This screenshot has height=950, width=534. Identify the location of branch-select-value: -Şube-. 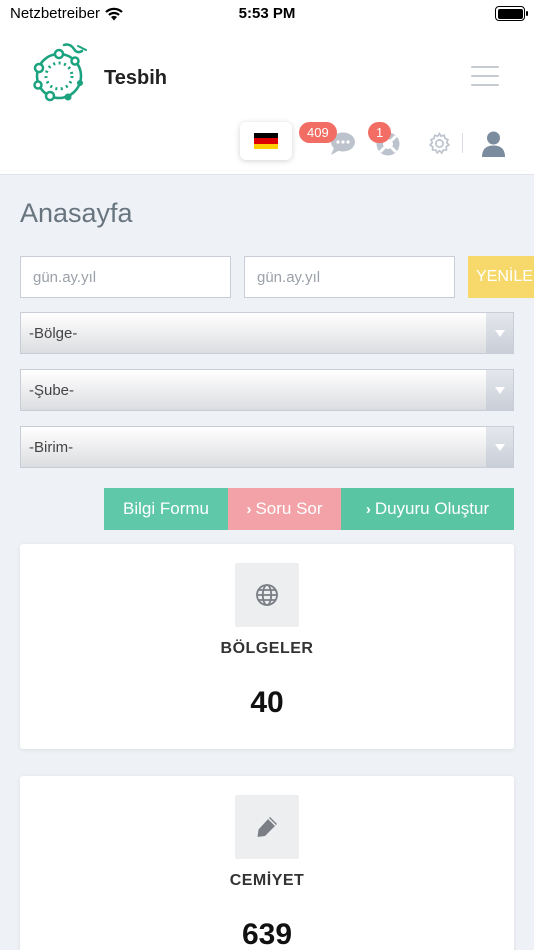
(52, 390).